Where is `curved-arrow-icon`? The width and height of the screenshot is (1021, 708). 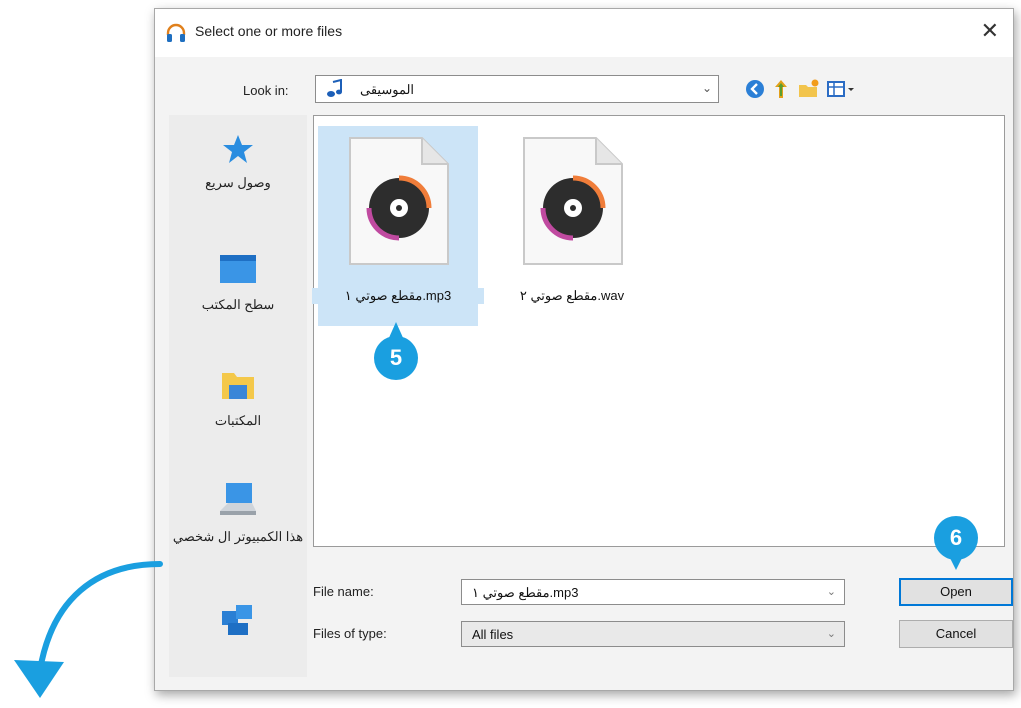
curved-arrow-icon is located at coordinates (88, 629).